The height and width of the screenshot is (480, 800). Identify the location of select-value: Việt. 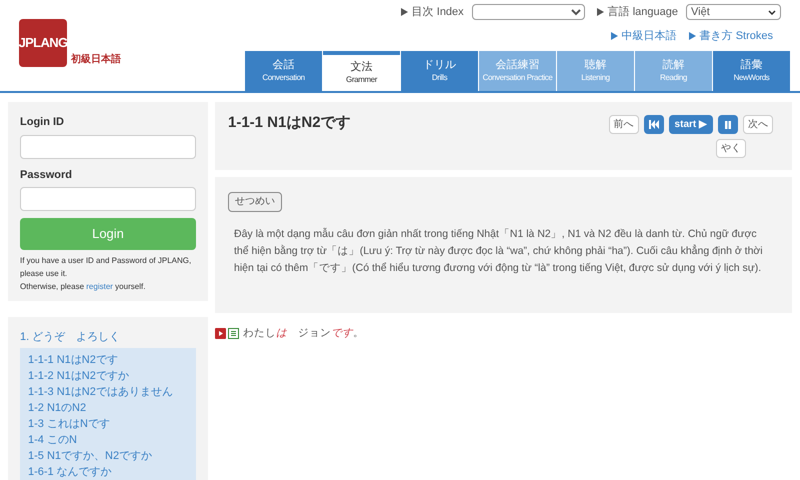
(700, 12).